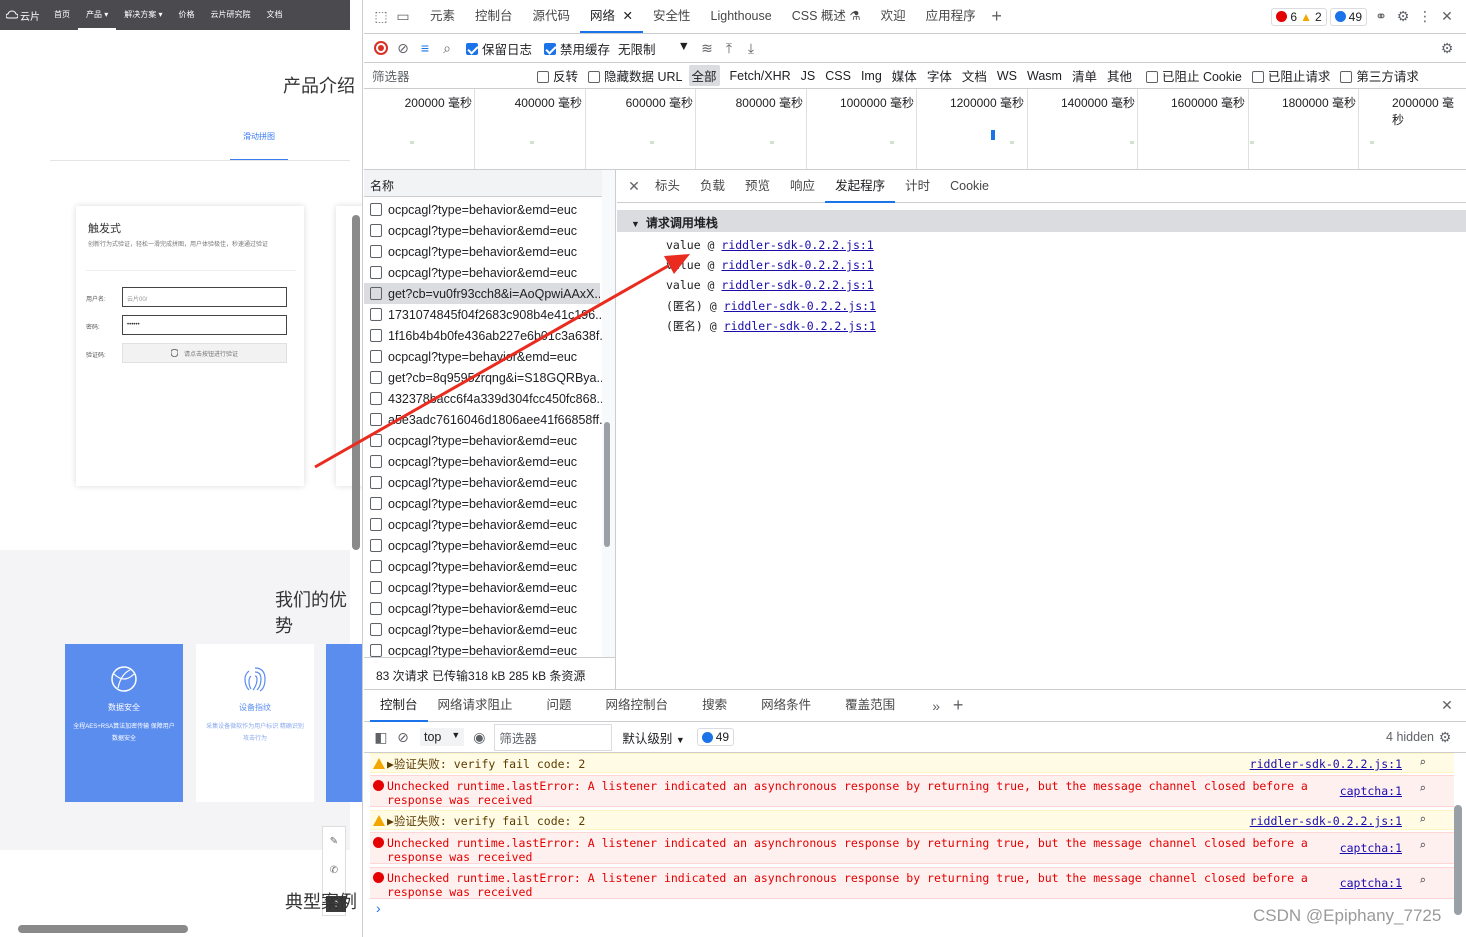 This screenshot has height=937, width=1466. I want to click on tab-network: 网络 ✕, so click(612, 16).